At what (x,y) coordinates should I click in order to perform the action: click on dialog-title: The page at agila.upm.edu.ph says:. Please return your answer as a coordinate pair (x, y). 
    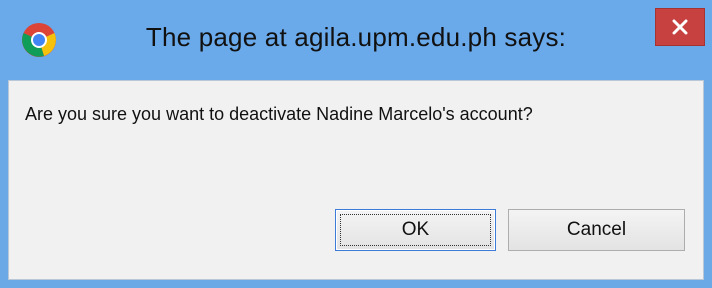
    Looking at the image, I should click on (356, 37).